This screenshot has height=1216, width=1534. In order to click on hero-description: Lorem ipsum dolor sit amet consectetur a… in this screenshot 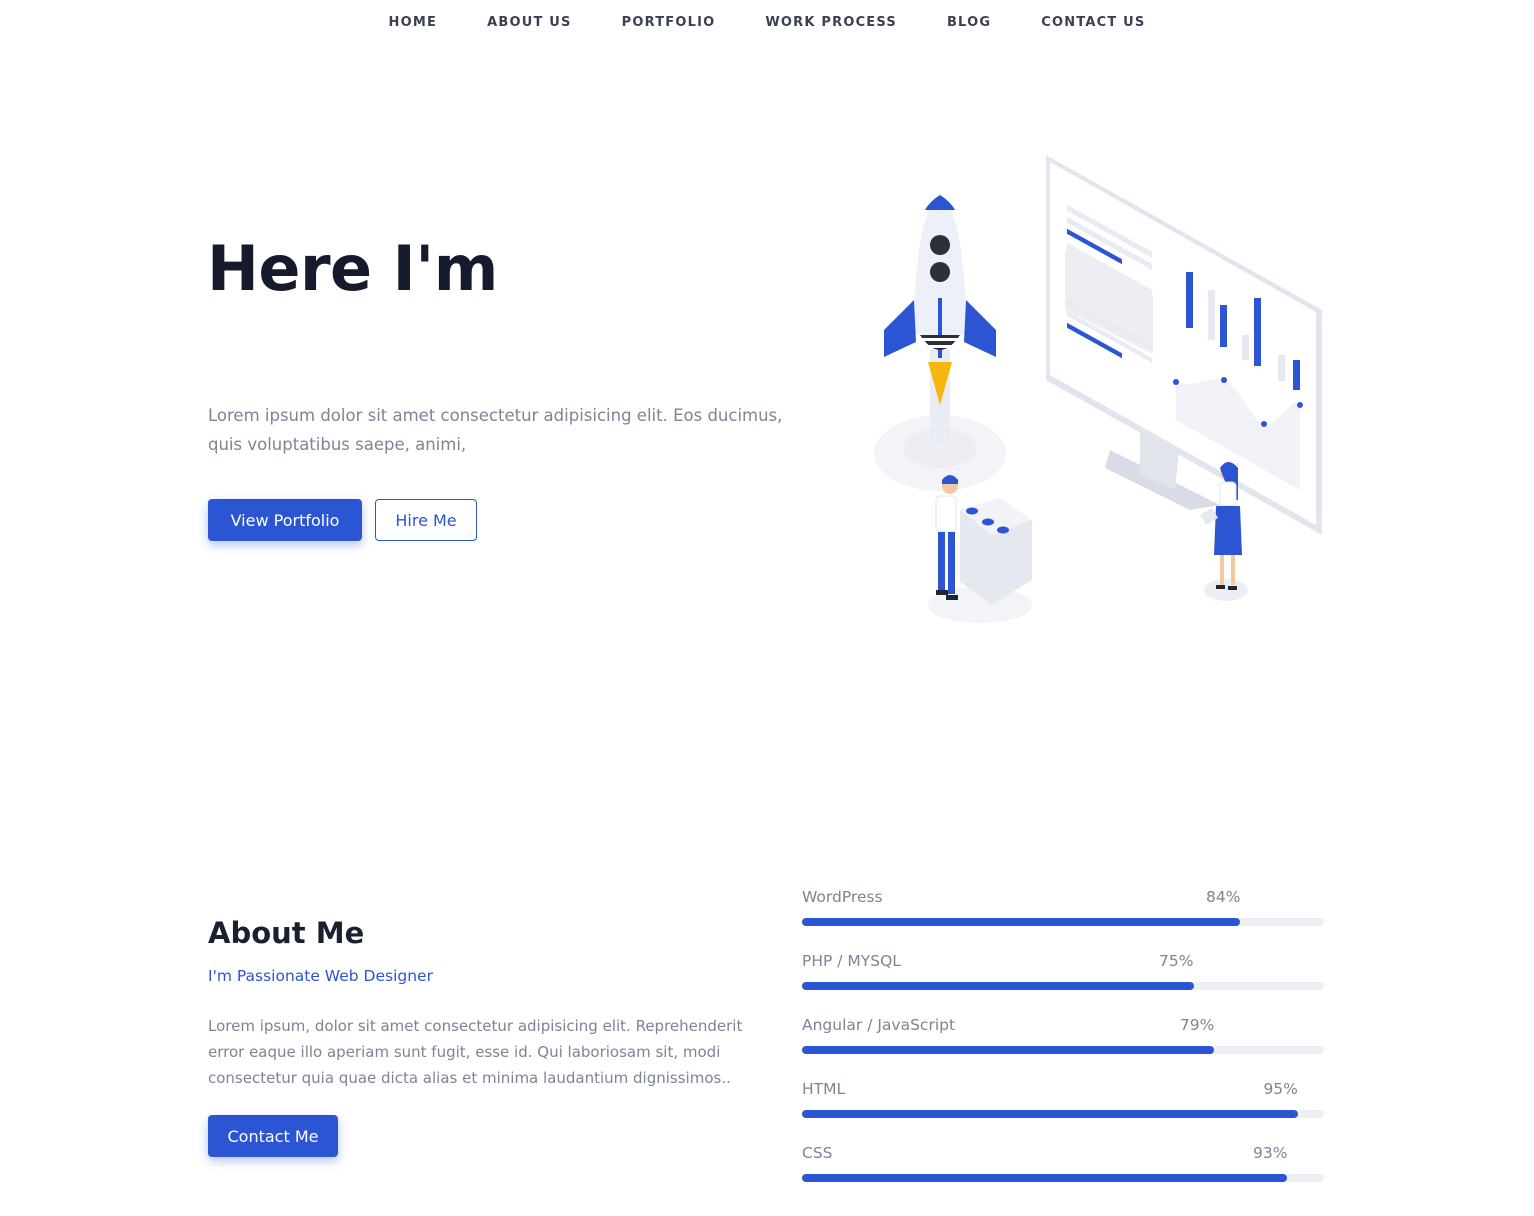, I will do `click(495, 430)`.